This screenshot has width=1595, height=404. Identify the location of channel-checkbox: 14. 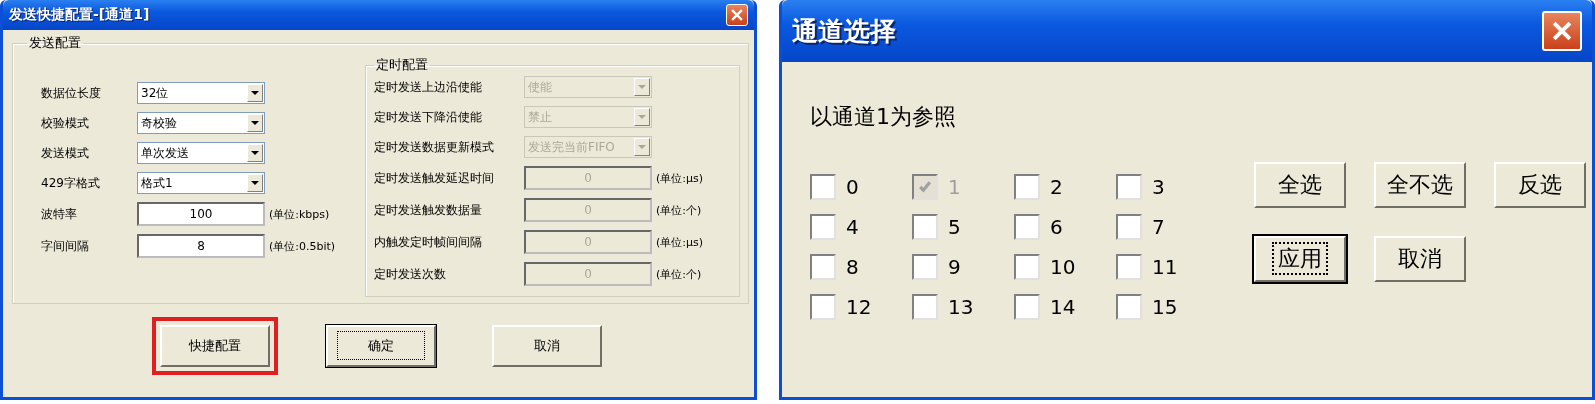
(1065, 307).